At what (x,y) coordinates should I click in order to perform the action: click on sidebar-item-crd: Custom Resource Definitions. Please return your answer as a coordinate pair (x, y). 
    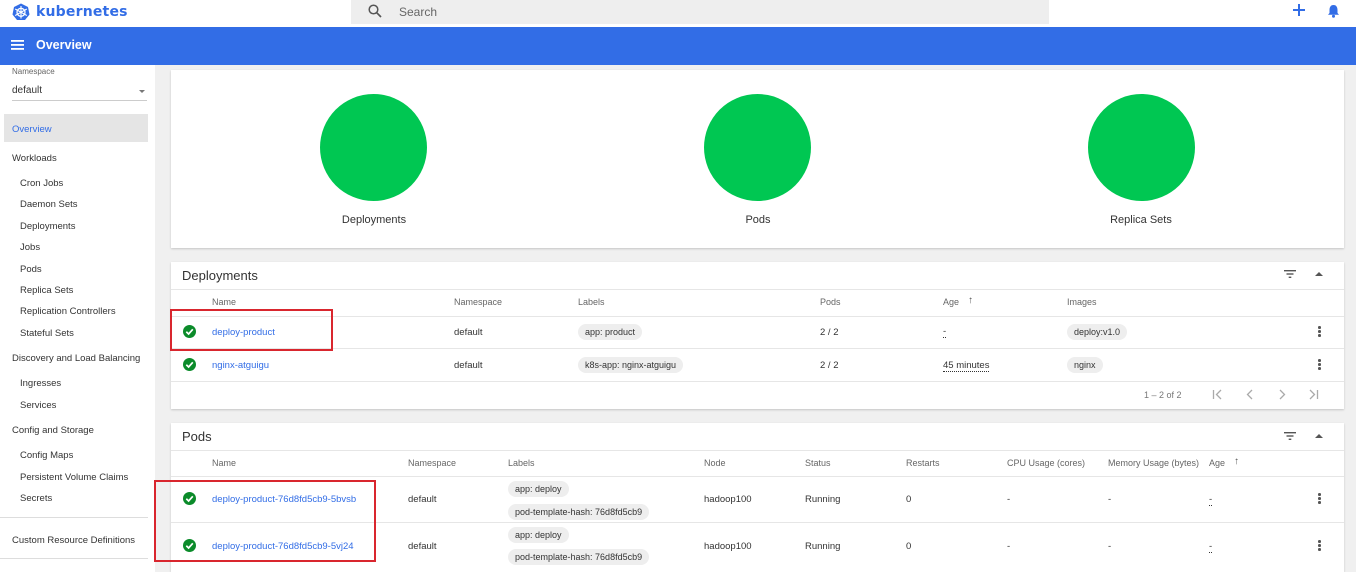
    Looking at the image, I should click on (73, 540).